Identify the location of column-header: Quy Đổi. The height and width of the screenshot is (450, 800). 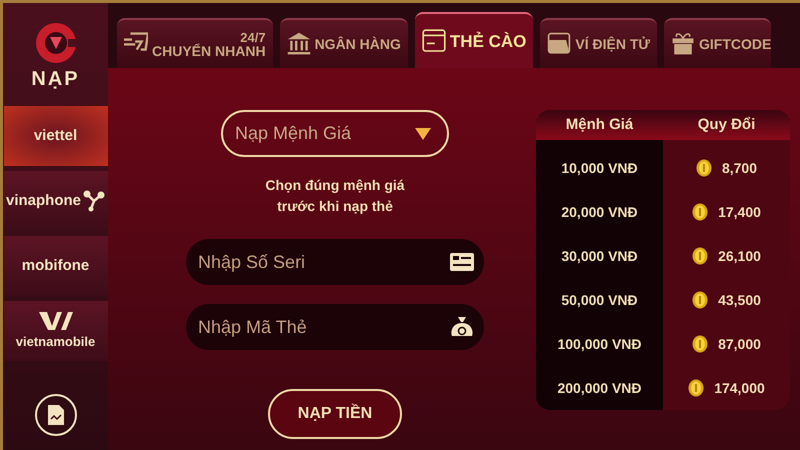
(726, 124).